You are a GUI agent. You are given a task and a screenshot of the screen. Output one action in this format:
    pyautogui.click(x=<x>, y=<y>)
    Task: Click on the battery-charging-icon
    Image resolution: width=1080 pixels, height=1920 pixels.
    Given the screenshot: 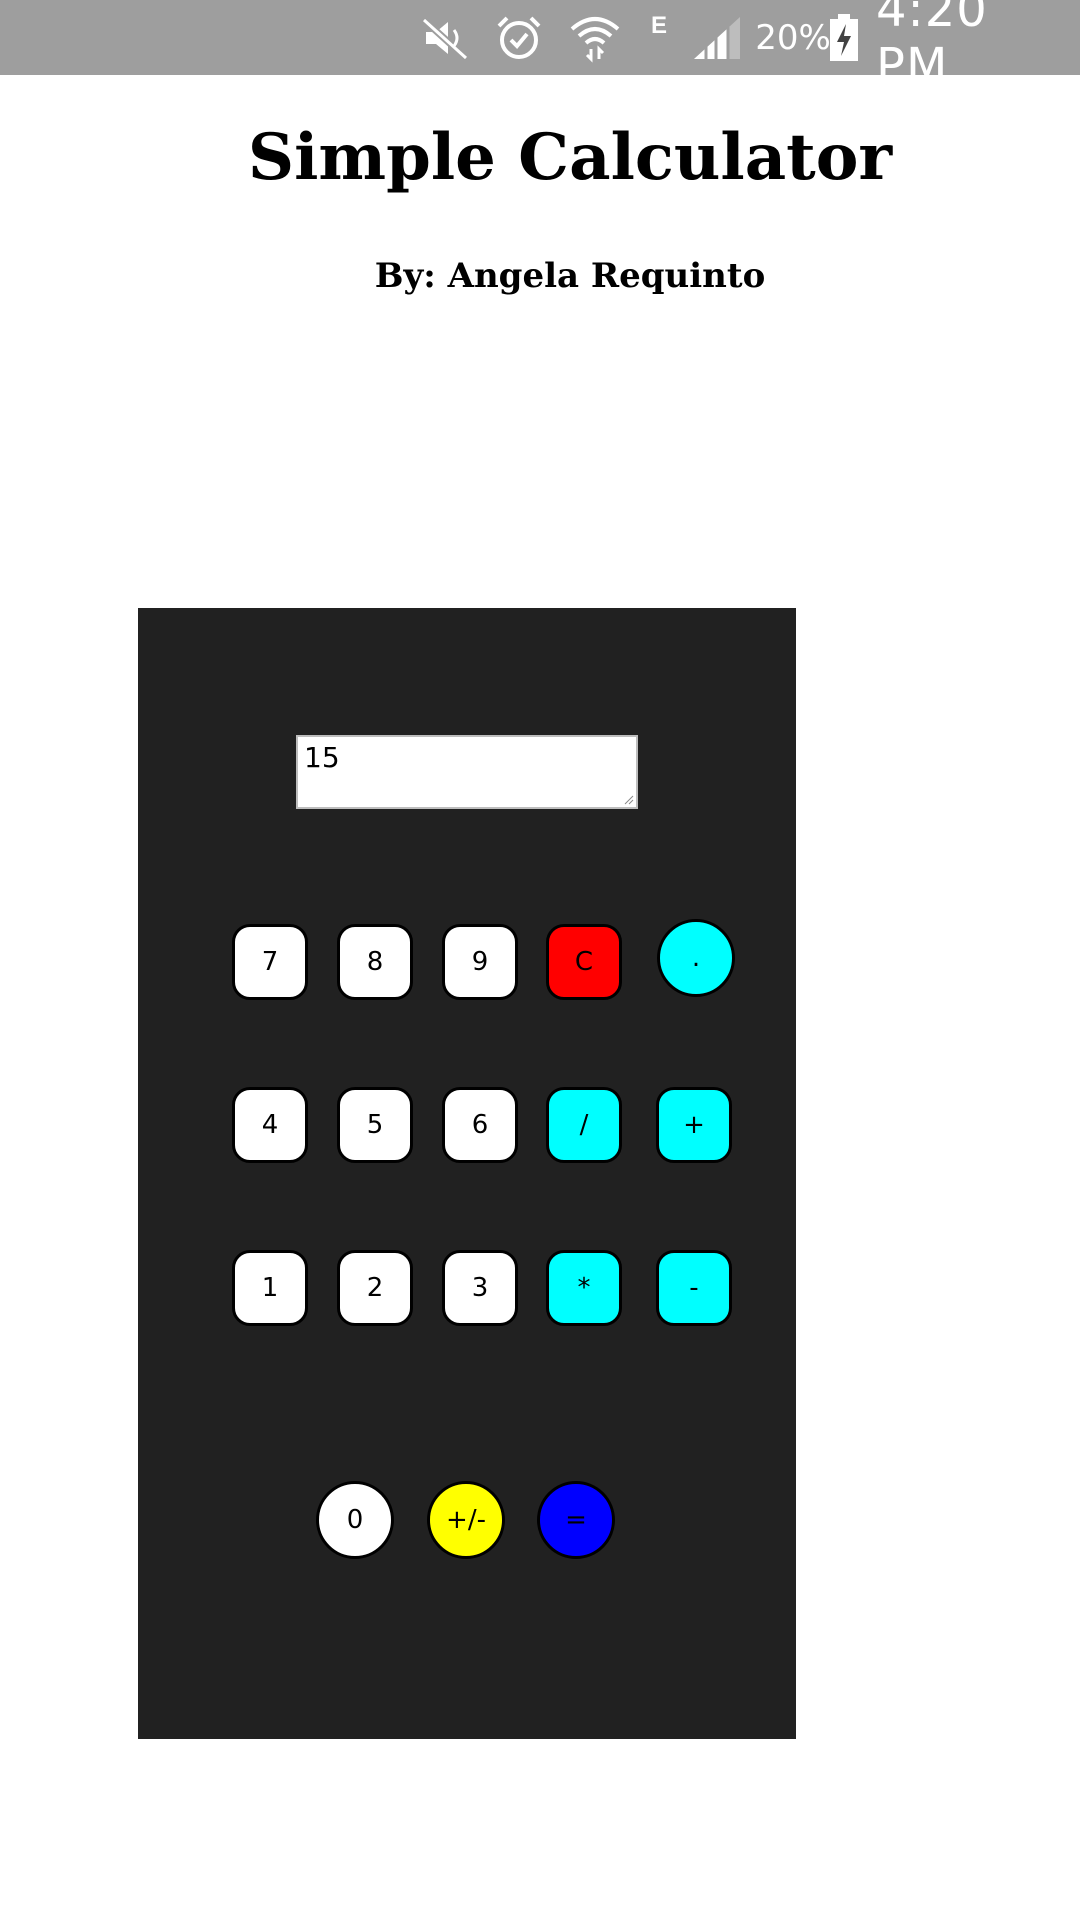 What is the action you would take?
    pyautogui.click(x=844, y=37)
    